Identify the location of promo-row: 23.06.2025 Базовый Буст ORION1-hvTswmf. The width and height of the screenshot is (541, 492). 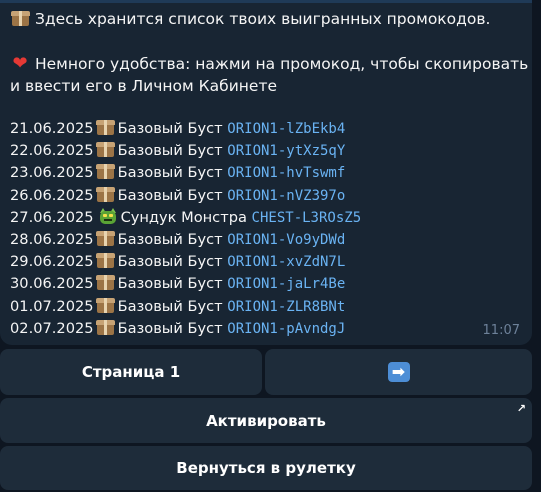
(177, 173).